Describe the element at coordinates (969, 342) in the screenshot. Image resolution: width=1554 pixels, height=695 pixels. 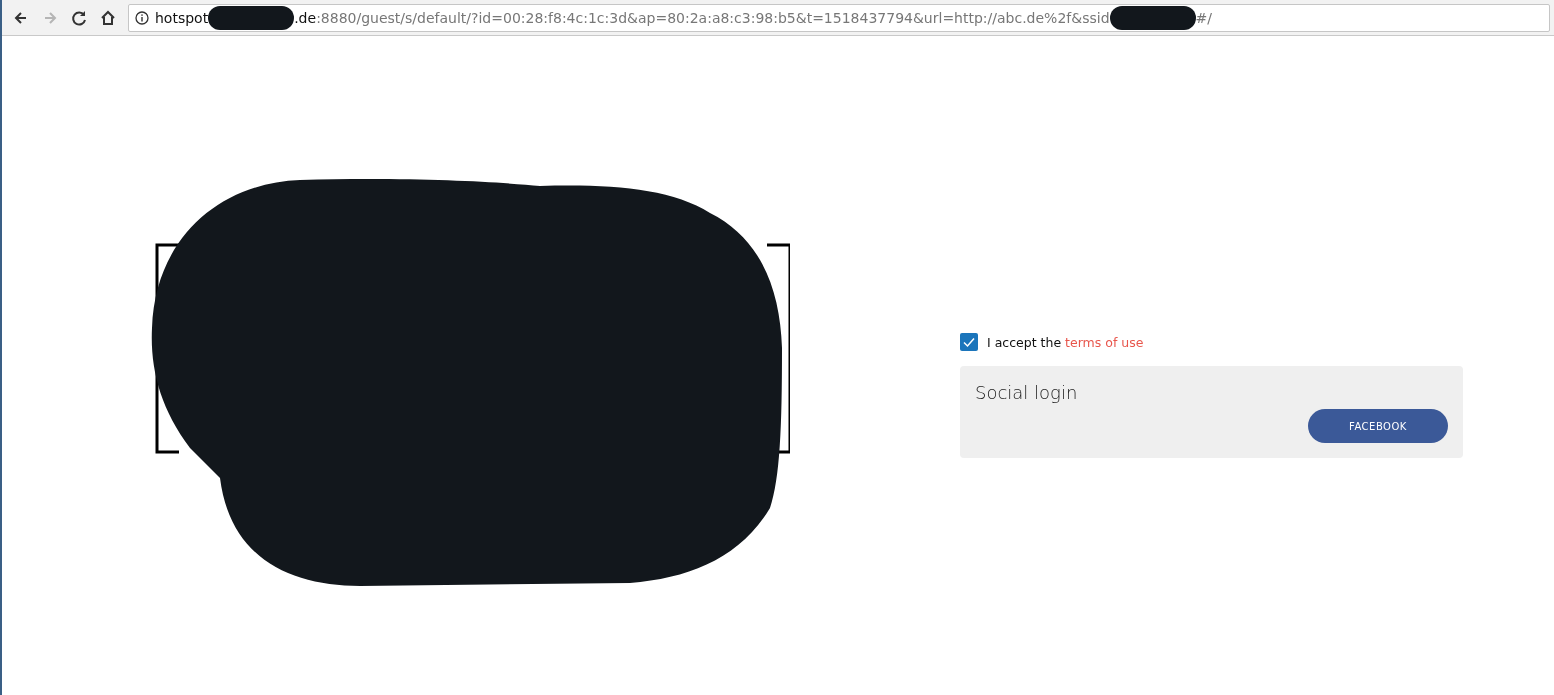
I see `checkbox` at that location.